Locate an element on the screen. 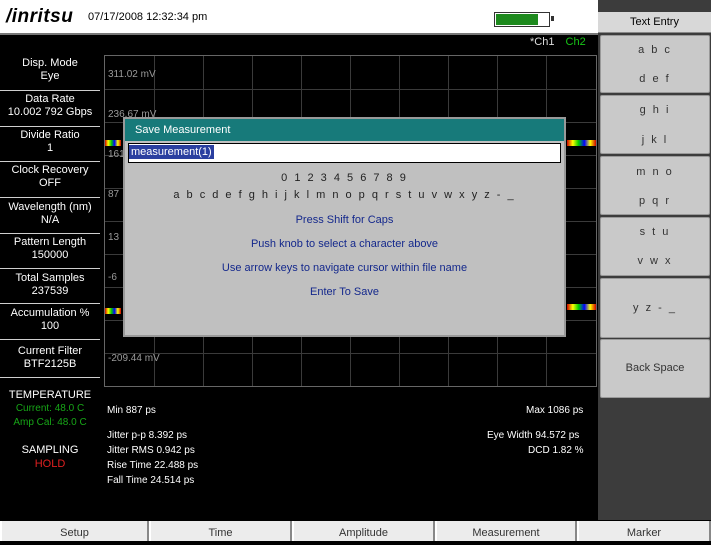  sidebar-item-label: Pattern Length is located at coordinates (50, 242).